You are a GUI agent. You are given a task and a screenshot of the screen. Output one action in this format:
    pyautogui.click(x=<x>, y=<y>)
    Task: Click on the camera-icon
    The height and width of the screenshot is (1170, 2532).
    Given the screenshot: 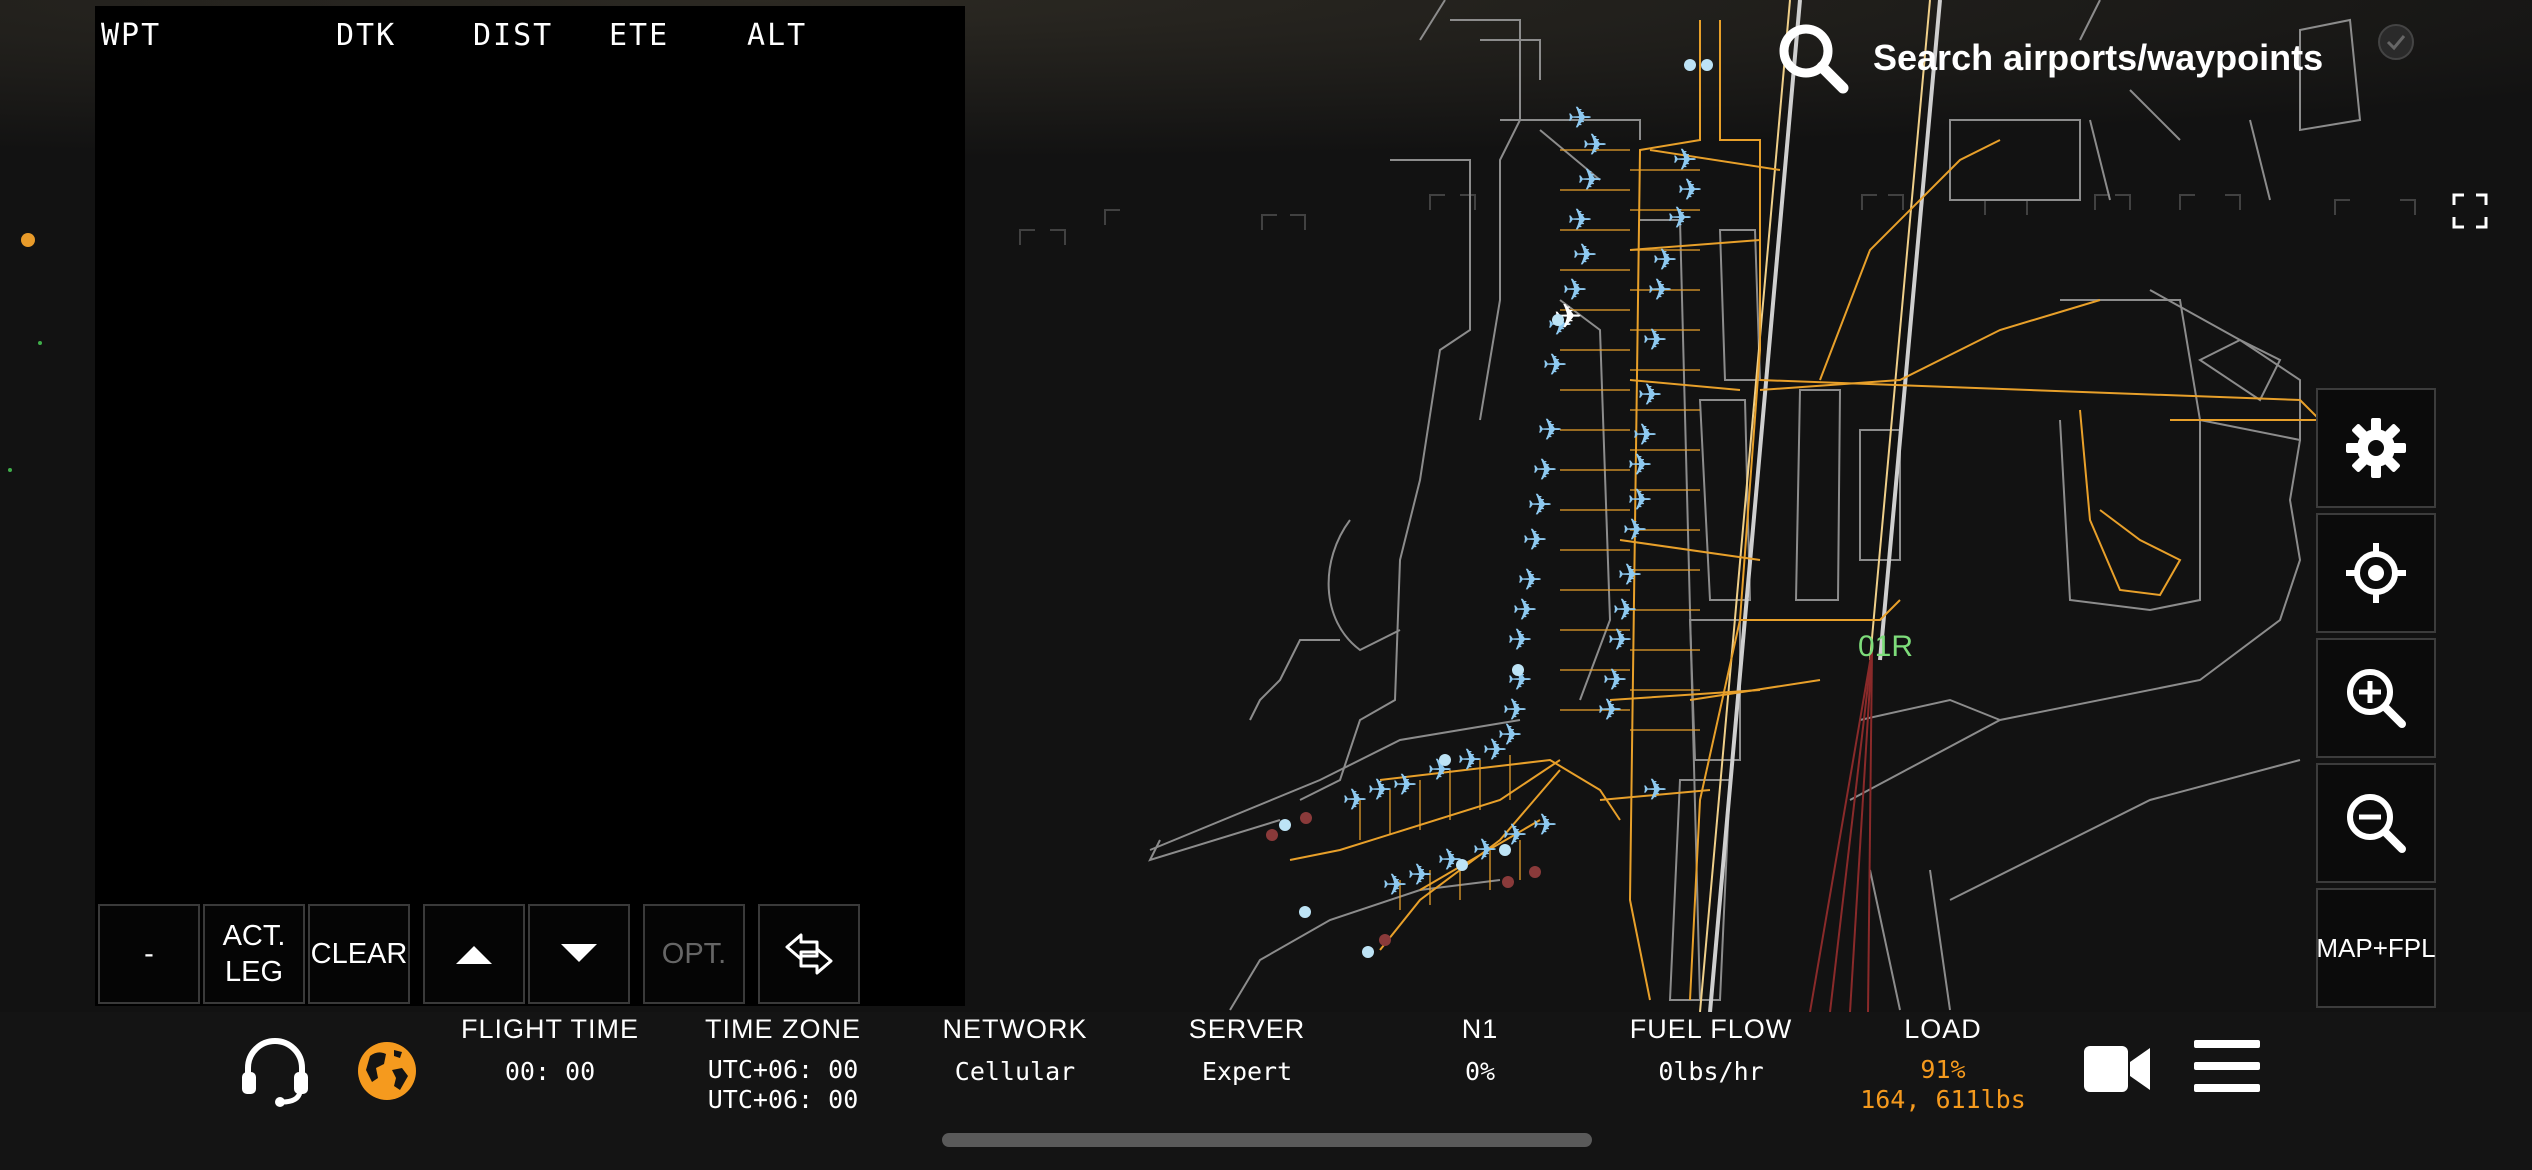 What is the action you would take?
    pyautogui.click(x=2117, y=1069)
    